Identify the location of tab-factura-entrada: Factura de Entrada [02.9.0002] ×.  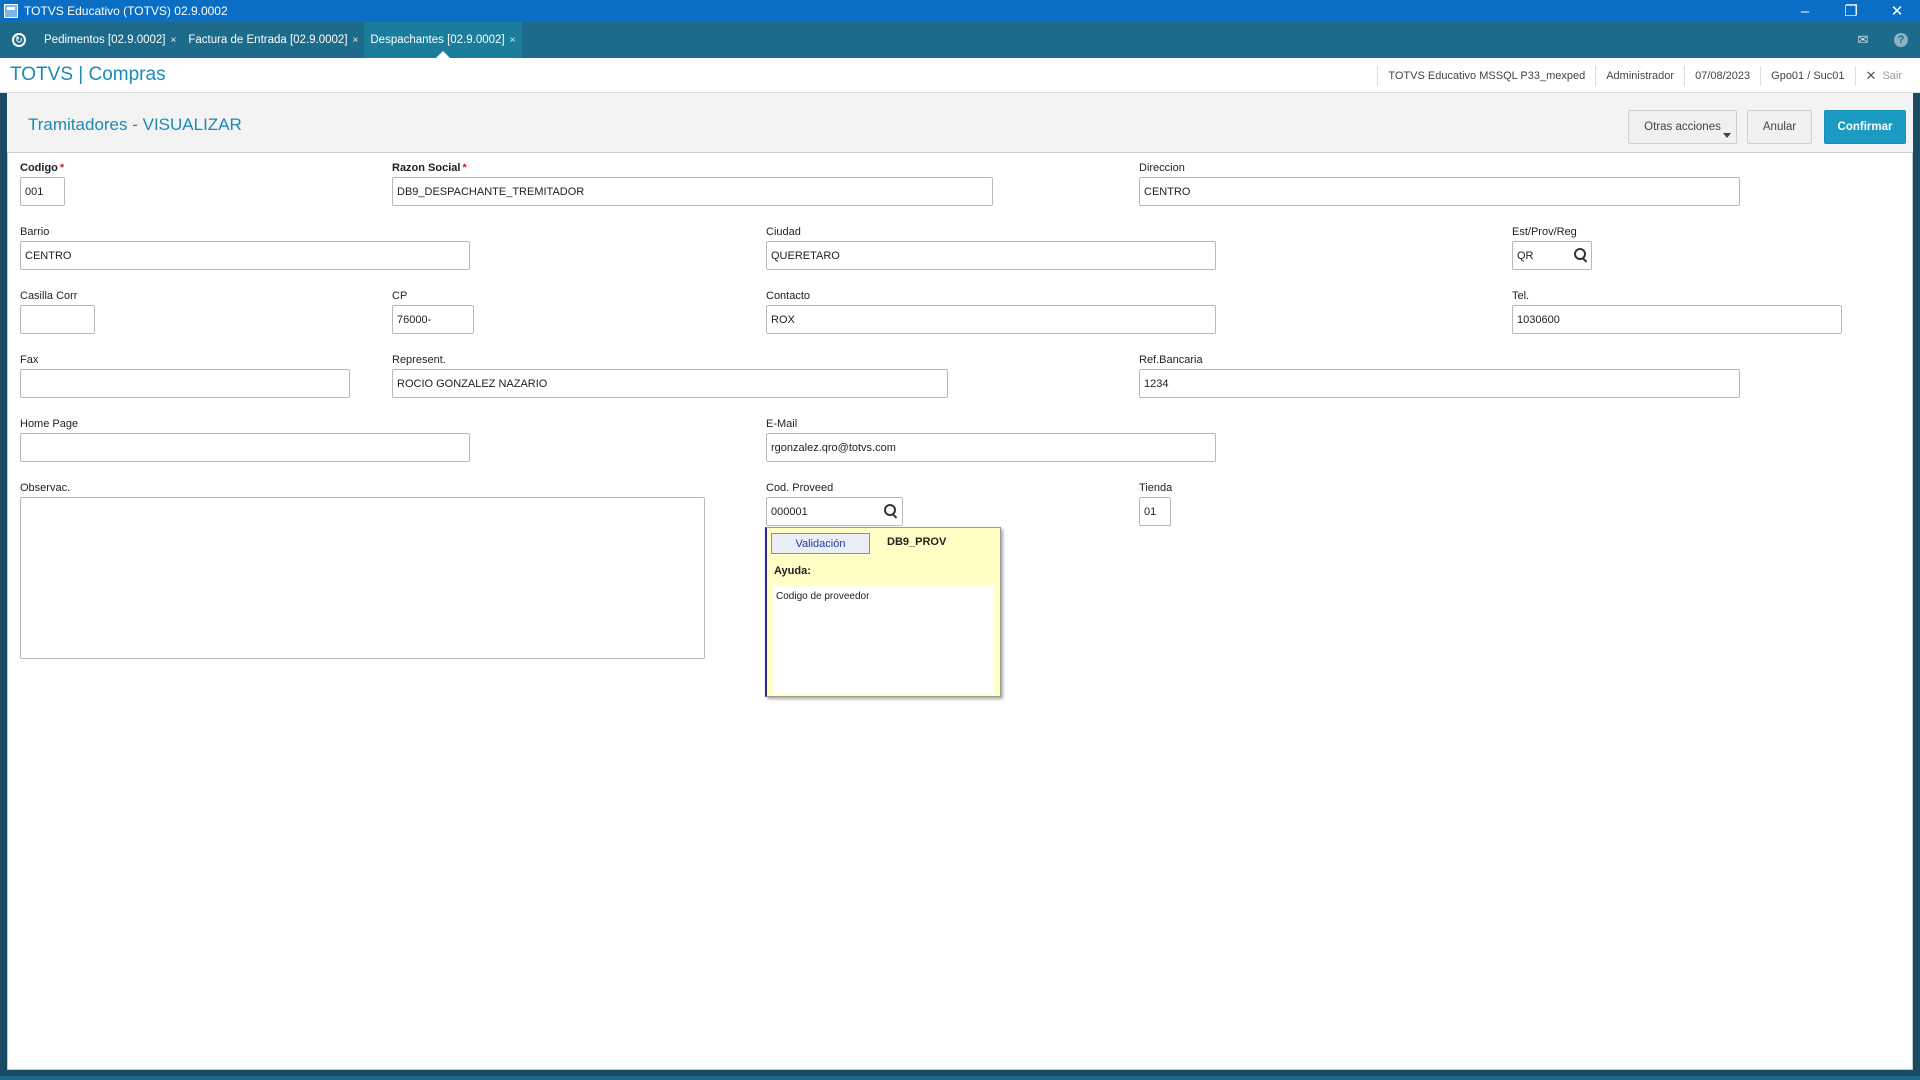
(273, 40).